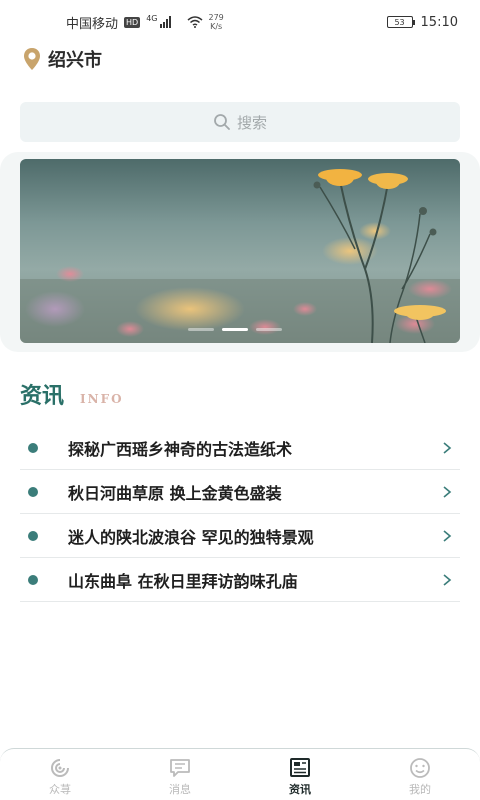  I want to click on nav-item-zhongxun: 众荨, so click(60, 774).